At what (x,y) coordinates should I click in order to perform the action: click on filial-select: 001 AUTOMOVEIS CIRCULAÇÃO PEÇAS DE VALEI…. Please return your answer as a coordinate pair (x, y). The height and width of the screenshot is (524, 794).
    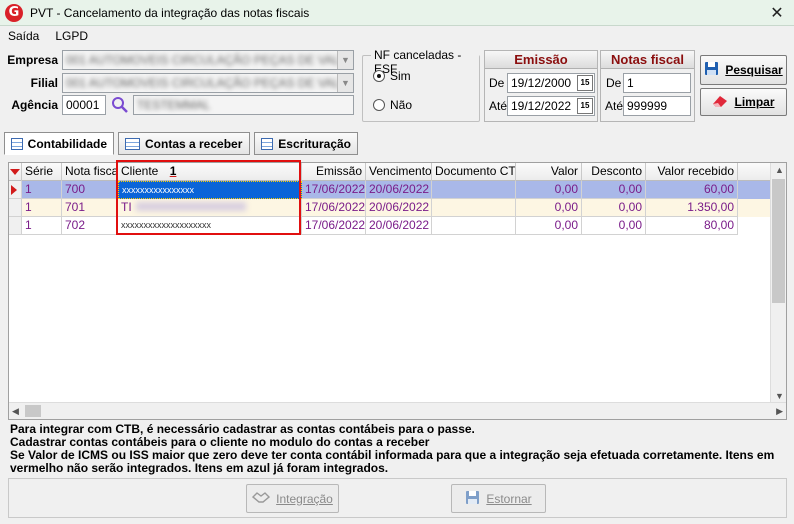
    Looking at the image, I should click on (208, 83).